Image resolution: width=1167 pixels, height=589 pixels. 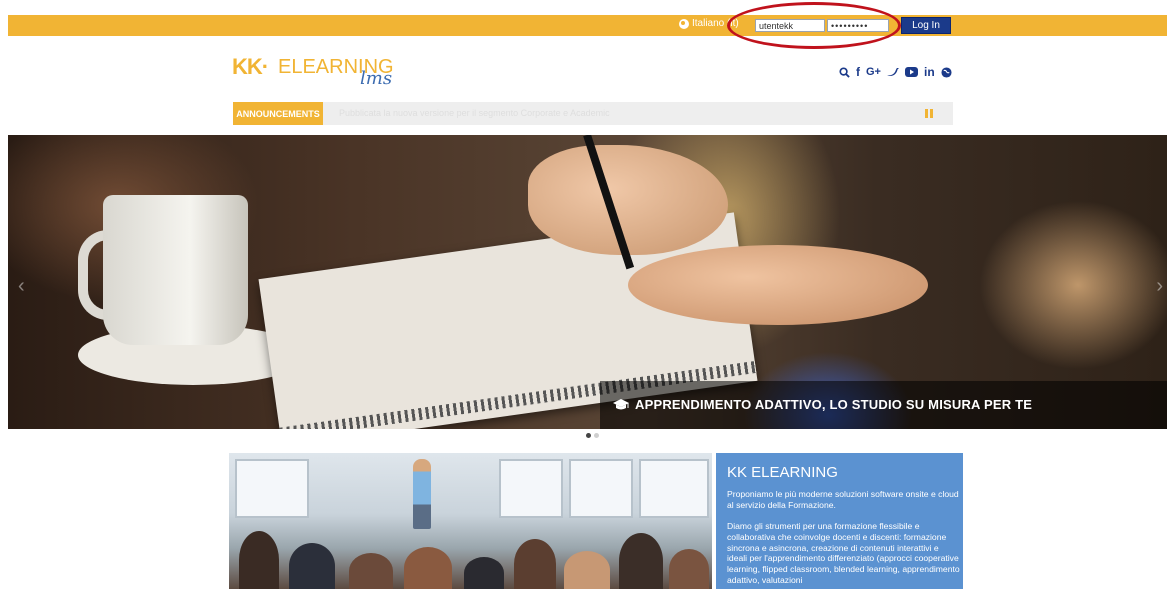 I want to click on logo-suffix: lms, so click(x=376, y=78).